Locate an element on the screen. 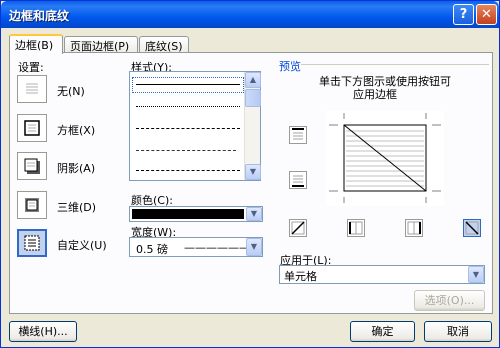 The width and height of the screenshot is (500, 348). right-border-button is located at coordinates (414, 228).